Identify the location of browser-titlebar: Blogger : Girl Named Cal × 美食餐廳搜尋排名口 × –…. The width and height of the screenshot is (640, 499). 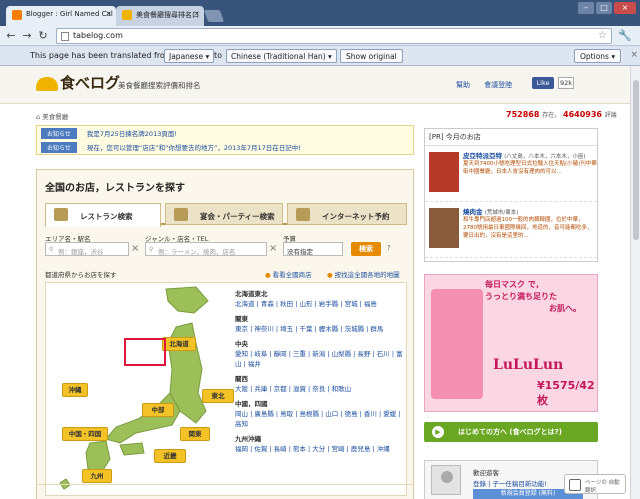
(320, 13).